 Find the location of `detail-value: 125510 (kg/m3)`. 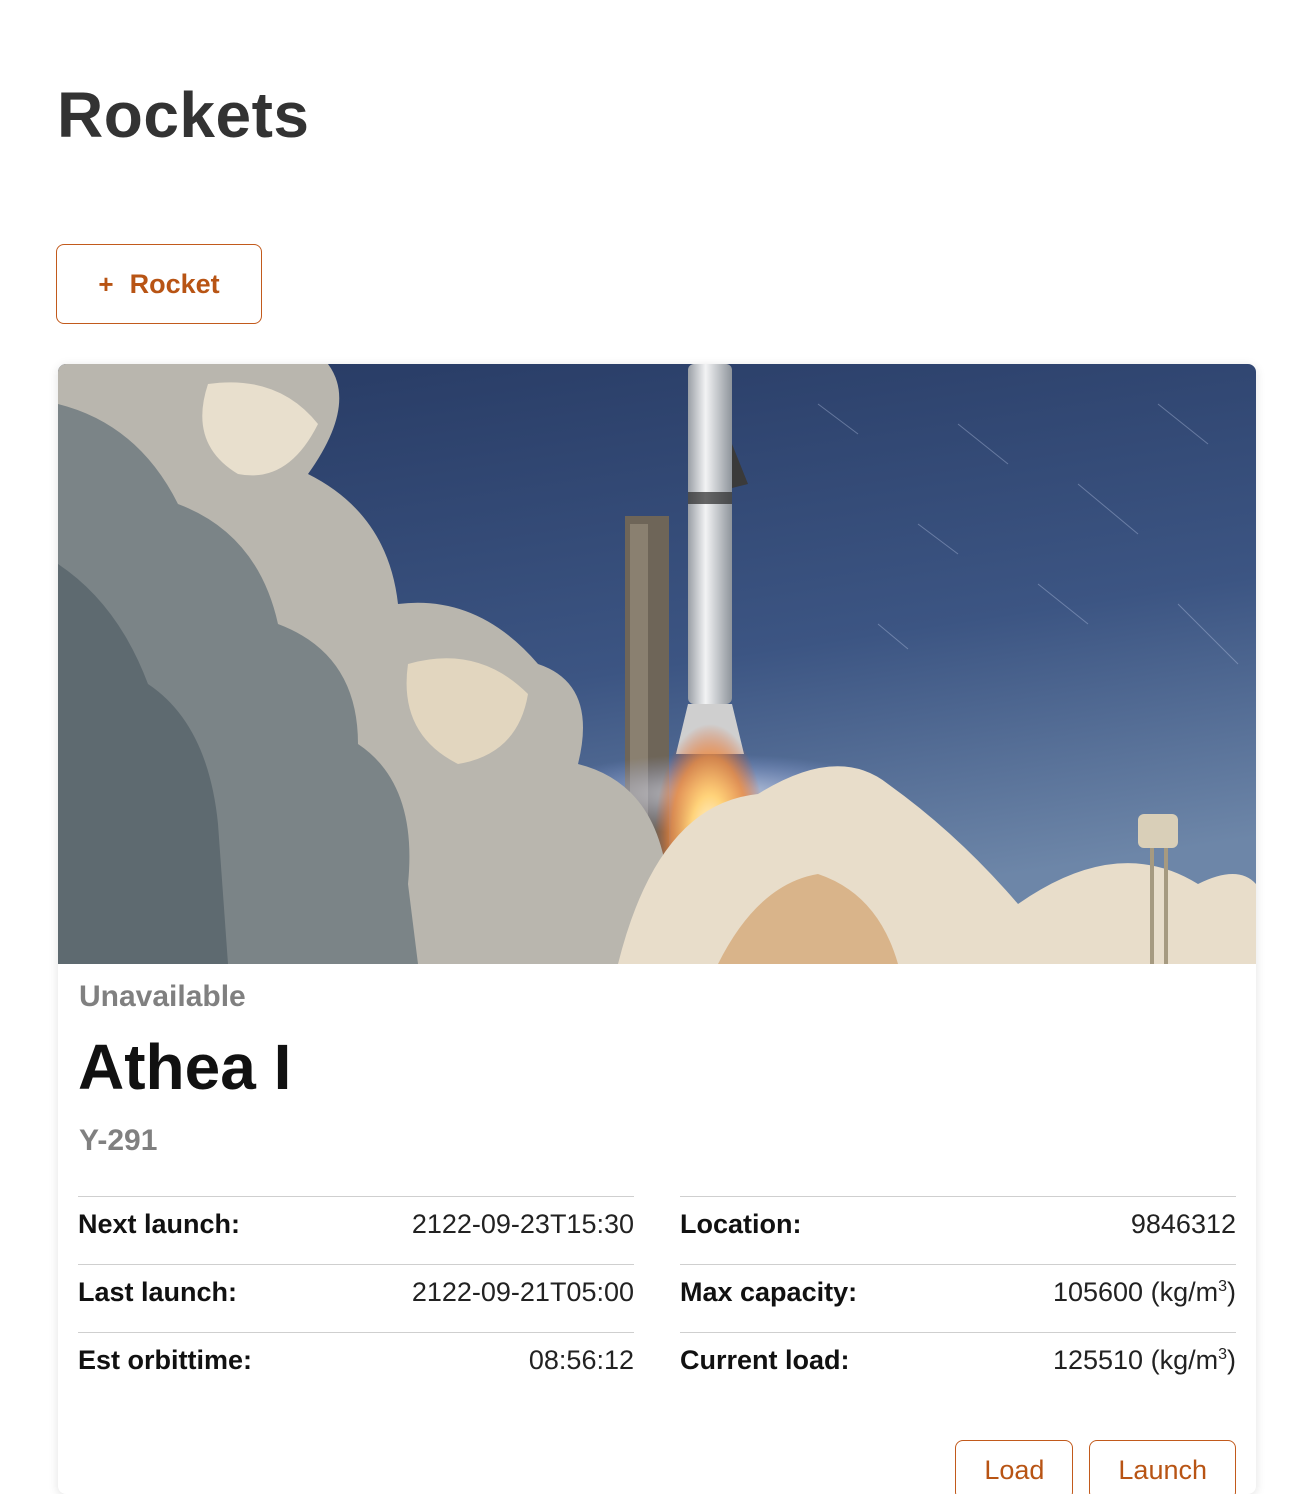

detail-value: 125510 (kg/m3) is located at coordinates (1144, 1360).